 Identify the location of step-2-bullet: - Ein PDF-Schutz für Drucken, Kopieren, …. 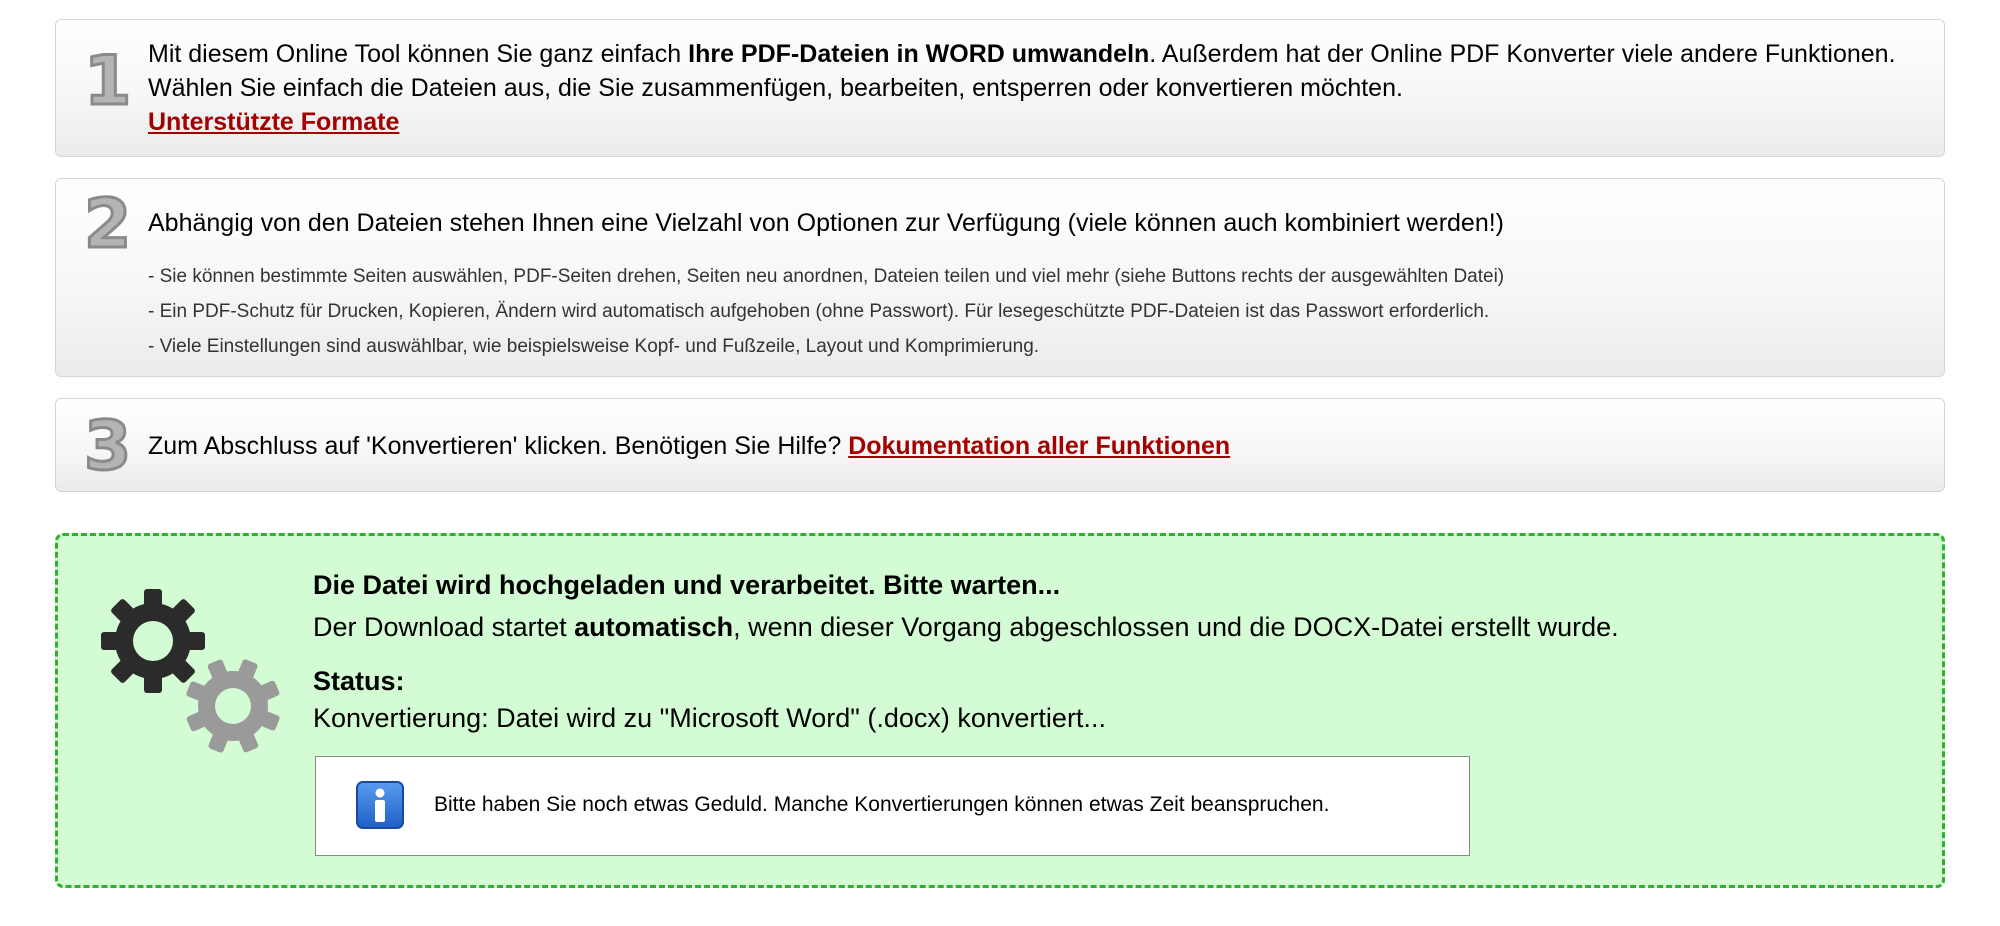
(819, 311).